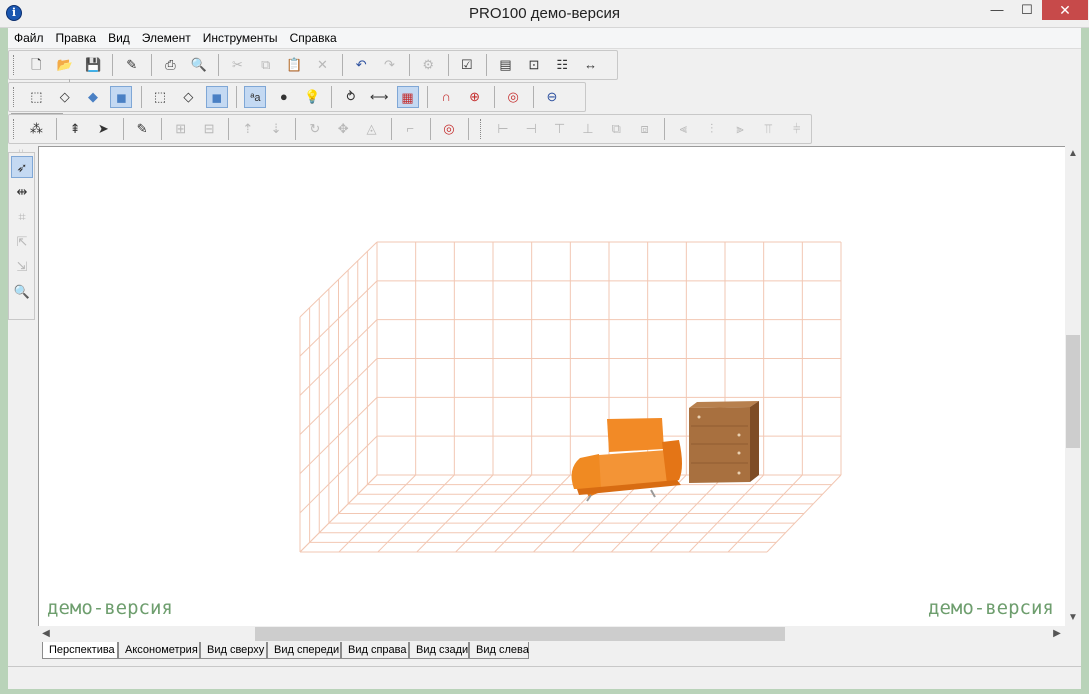 The width and height of the screenshot is (1089, 694). What do you see at coordinates (103, 129) in the screenshot?
I see `move-pointer-icon: ➤` at bounding box center [103, 129].